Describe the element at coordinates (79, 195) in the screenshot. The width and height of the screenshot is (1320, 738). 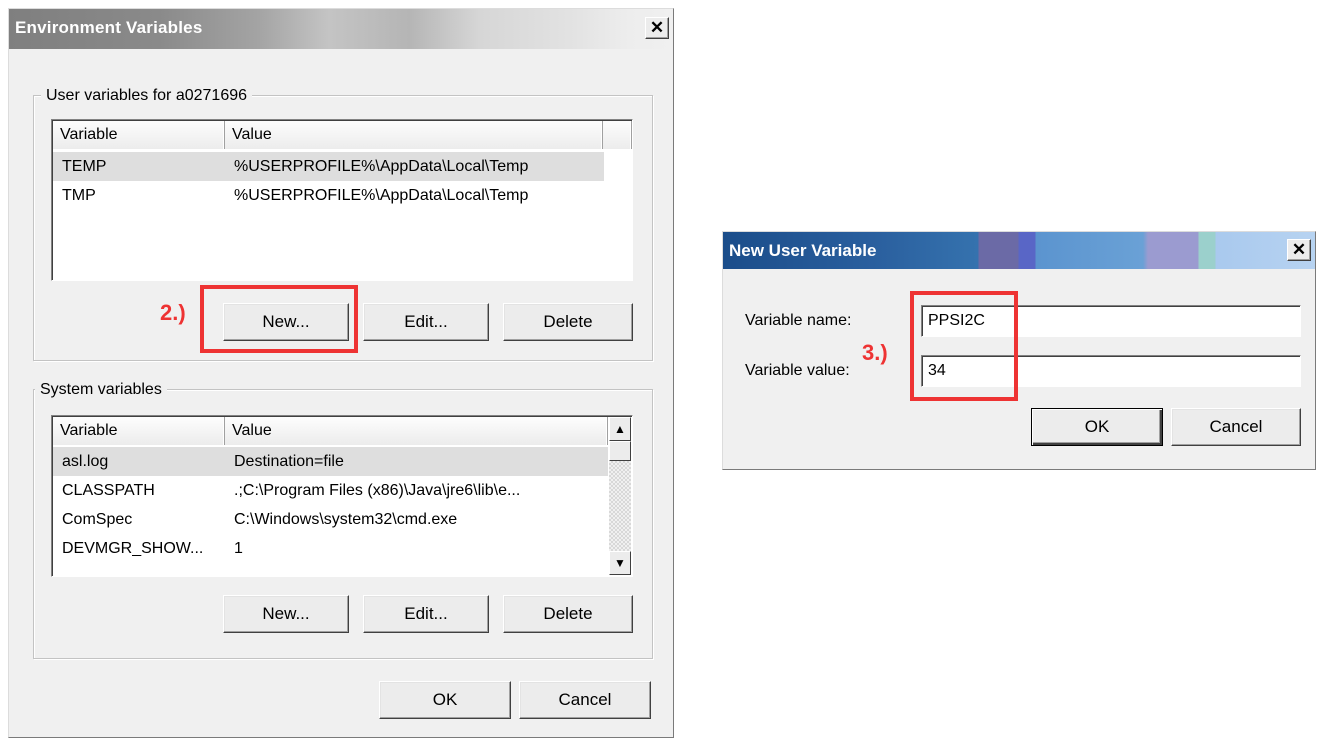
I see `cell-variable: TMP` at that location.